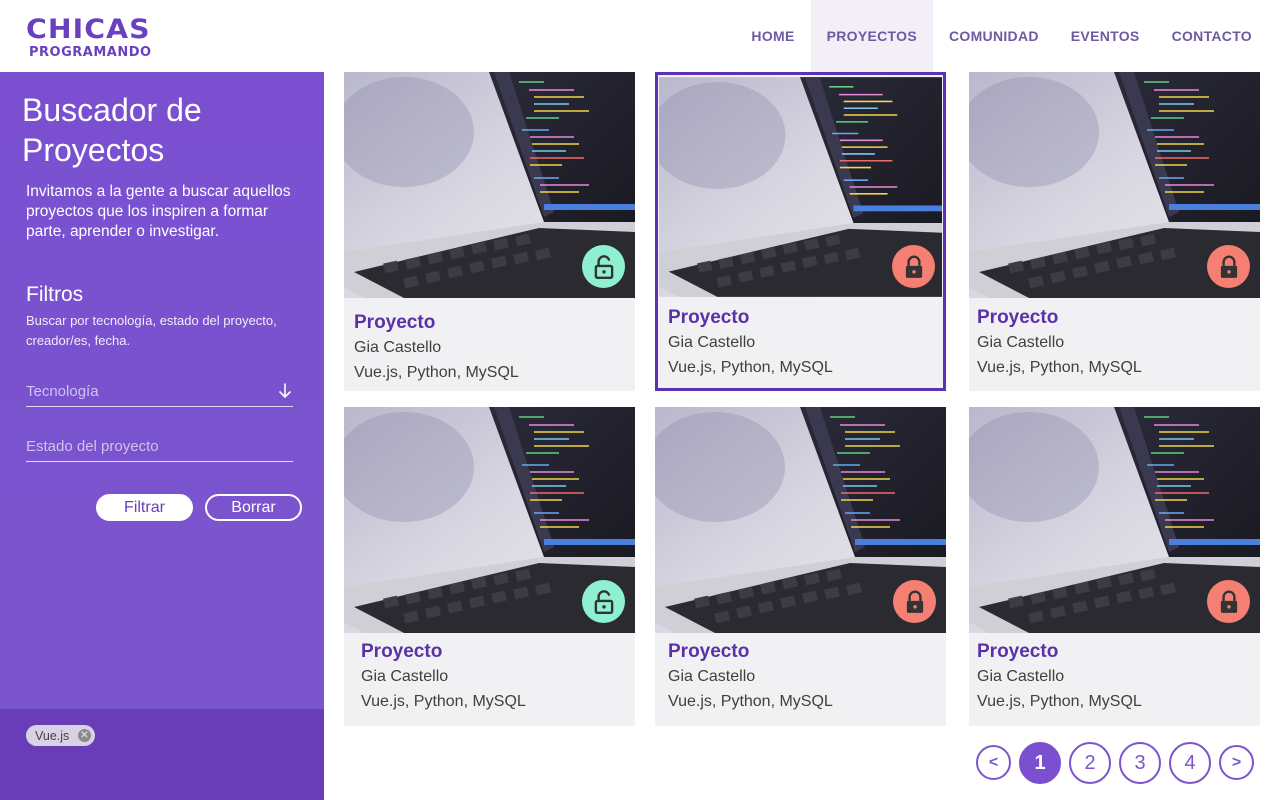 This screenshot has width=1280, height=800. I want to click on nav-contacto: CONTACTO, so click(1212, 36).